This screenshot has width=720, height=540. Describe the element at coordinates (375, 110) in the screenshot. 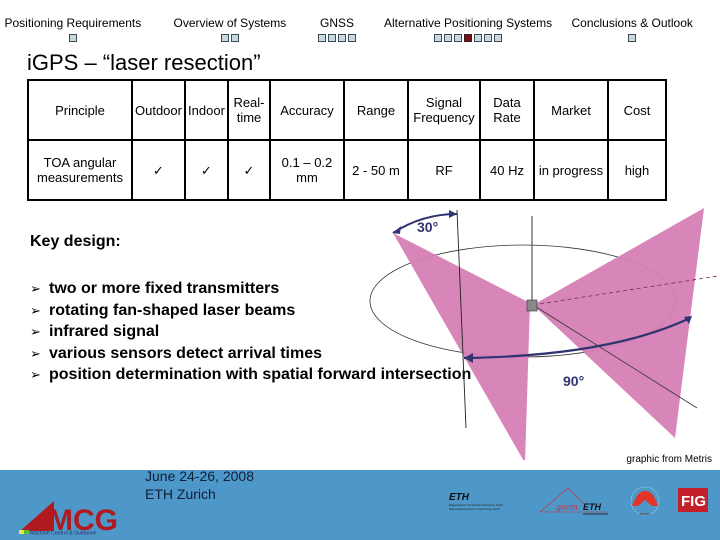

I see `header-range: Range` at that location.